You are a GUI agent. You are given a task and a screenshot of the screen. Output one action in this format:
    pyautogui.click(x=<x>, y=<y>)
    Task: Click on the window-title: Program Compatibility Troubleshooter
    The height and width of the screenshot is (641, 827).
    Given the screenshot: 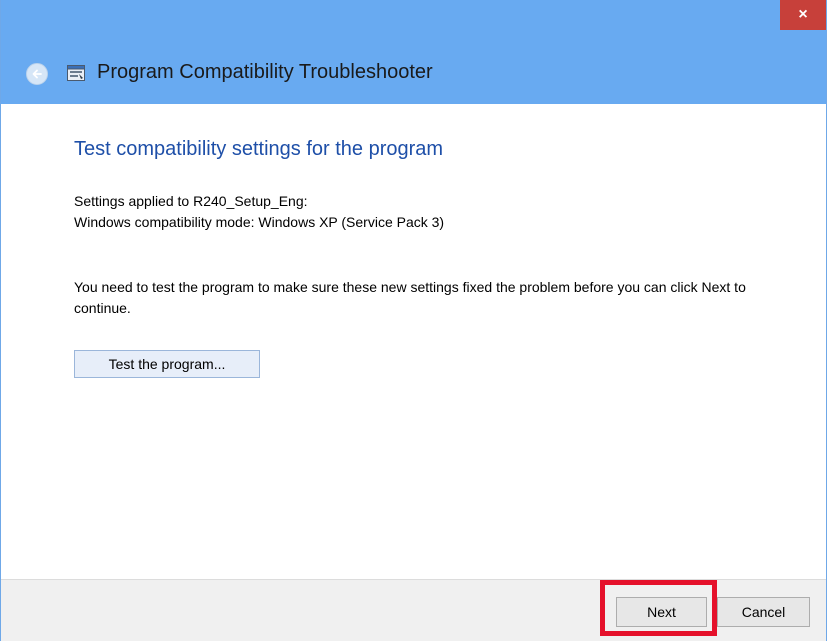 What is the action you would take?
    pyautogui.click(x=265, y=72)
    